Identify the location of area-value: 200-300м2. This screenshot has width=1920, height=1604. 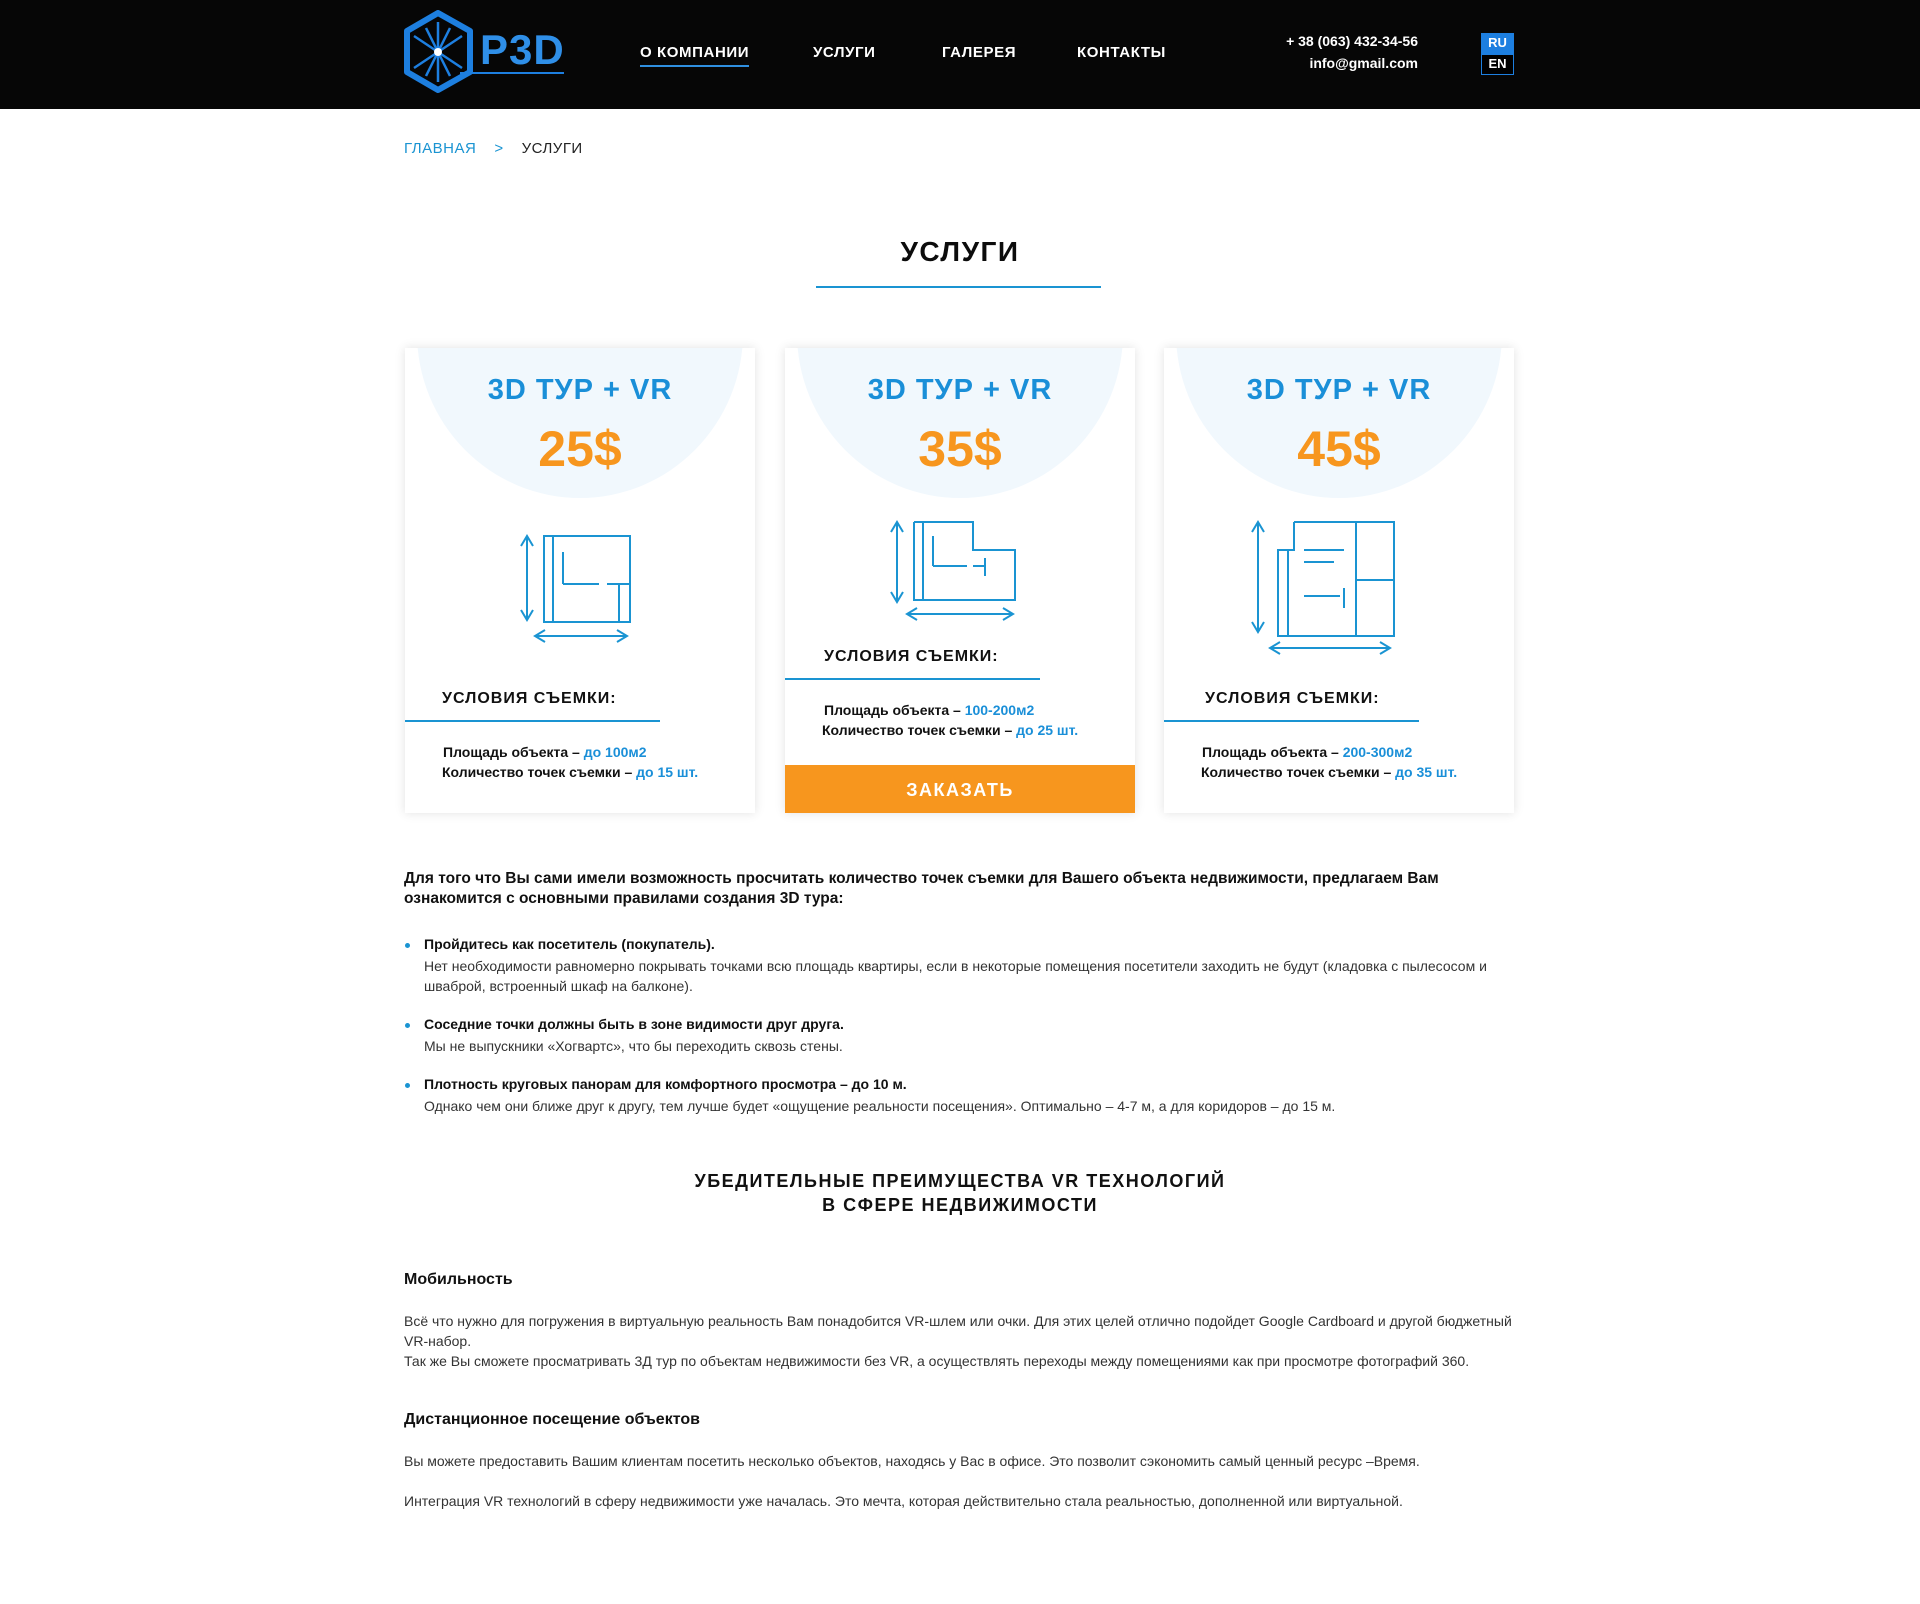
(1377, 752).